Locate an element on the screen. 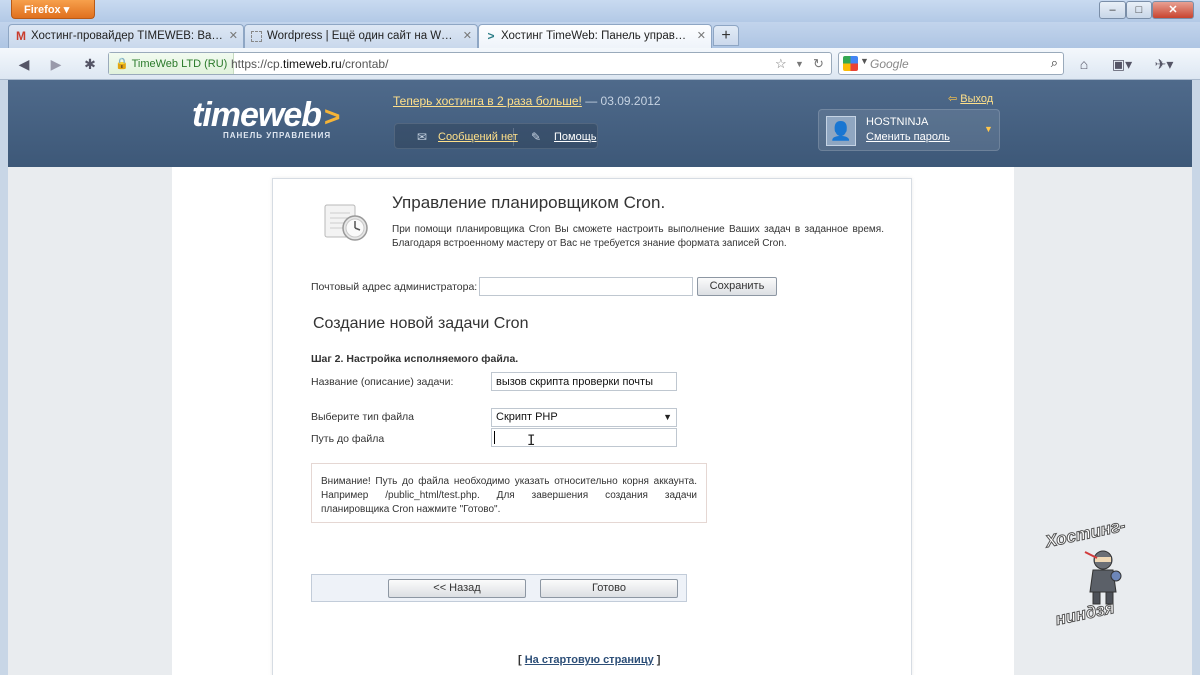 Image resolution: width=1200 pixels, height=675 pixels. home-link-line: [ На стартовую страницу ] is located at coordinates (589, 660).